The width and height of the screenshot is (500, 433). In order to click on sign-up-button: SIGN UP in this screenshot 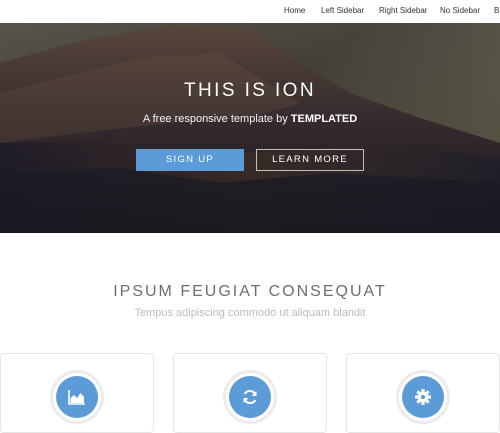, I will do `click(190, 160)`.